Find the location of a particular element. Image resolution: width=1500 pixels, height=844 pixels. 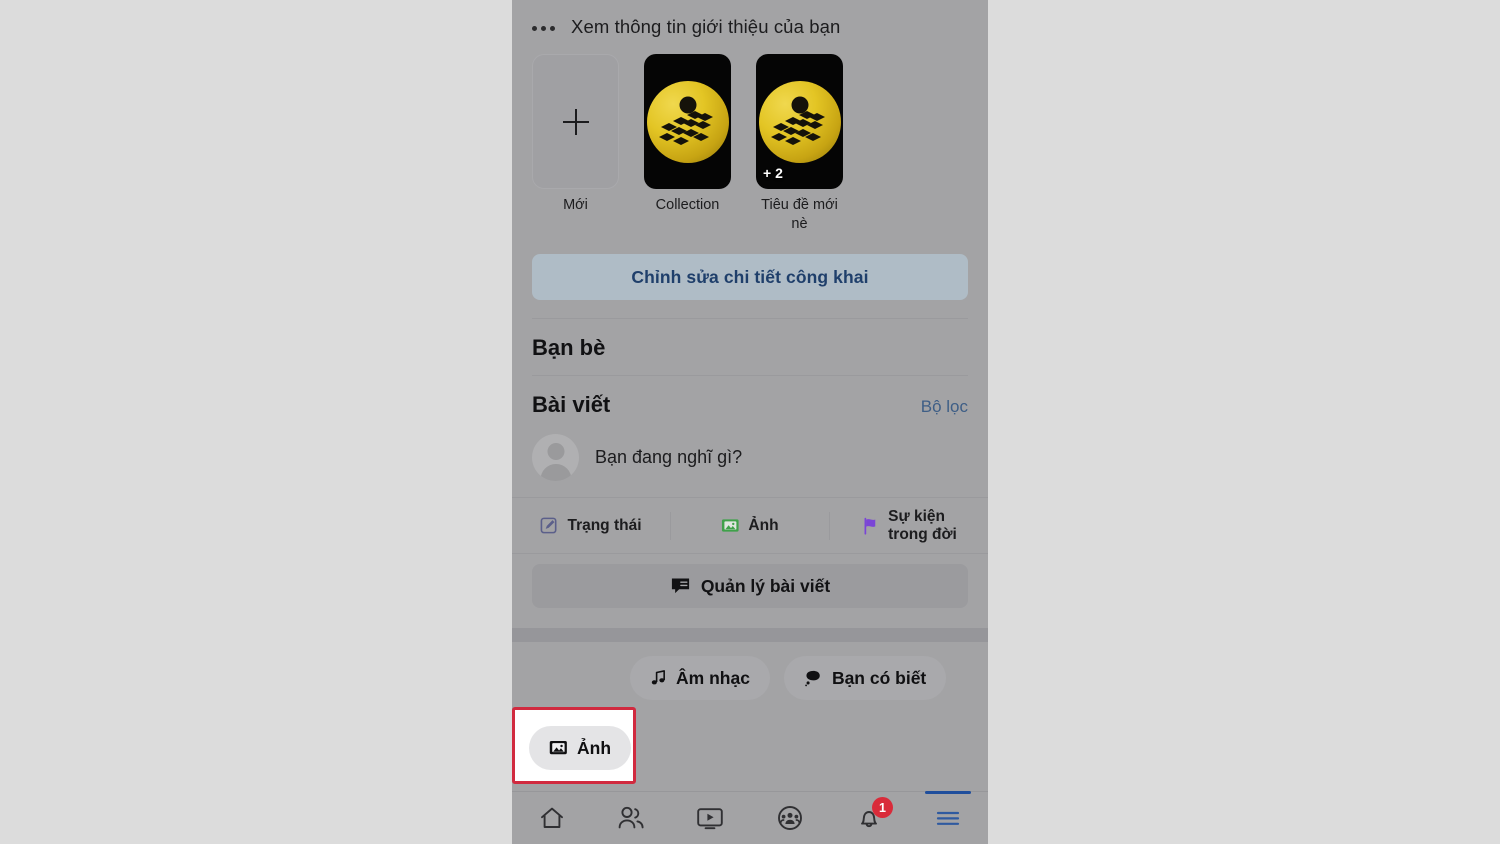

story-card-thumbnail: + 2 is located at coordinates (799, 121).